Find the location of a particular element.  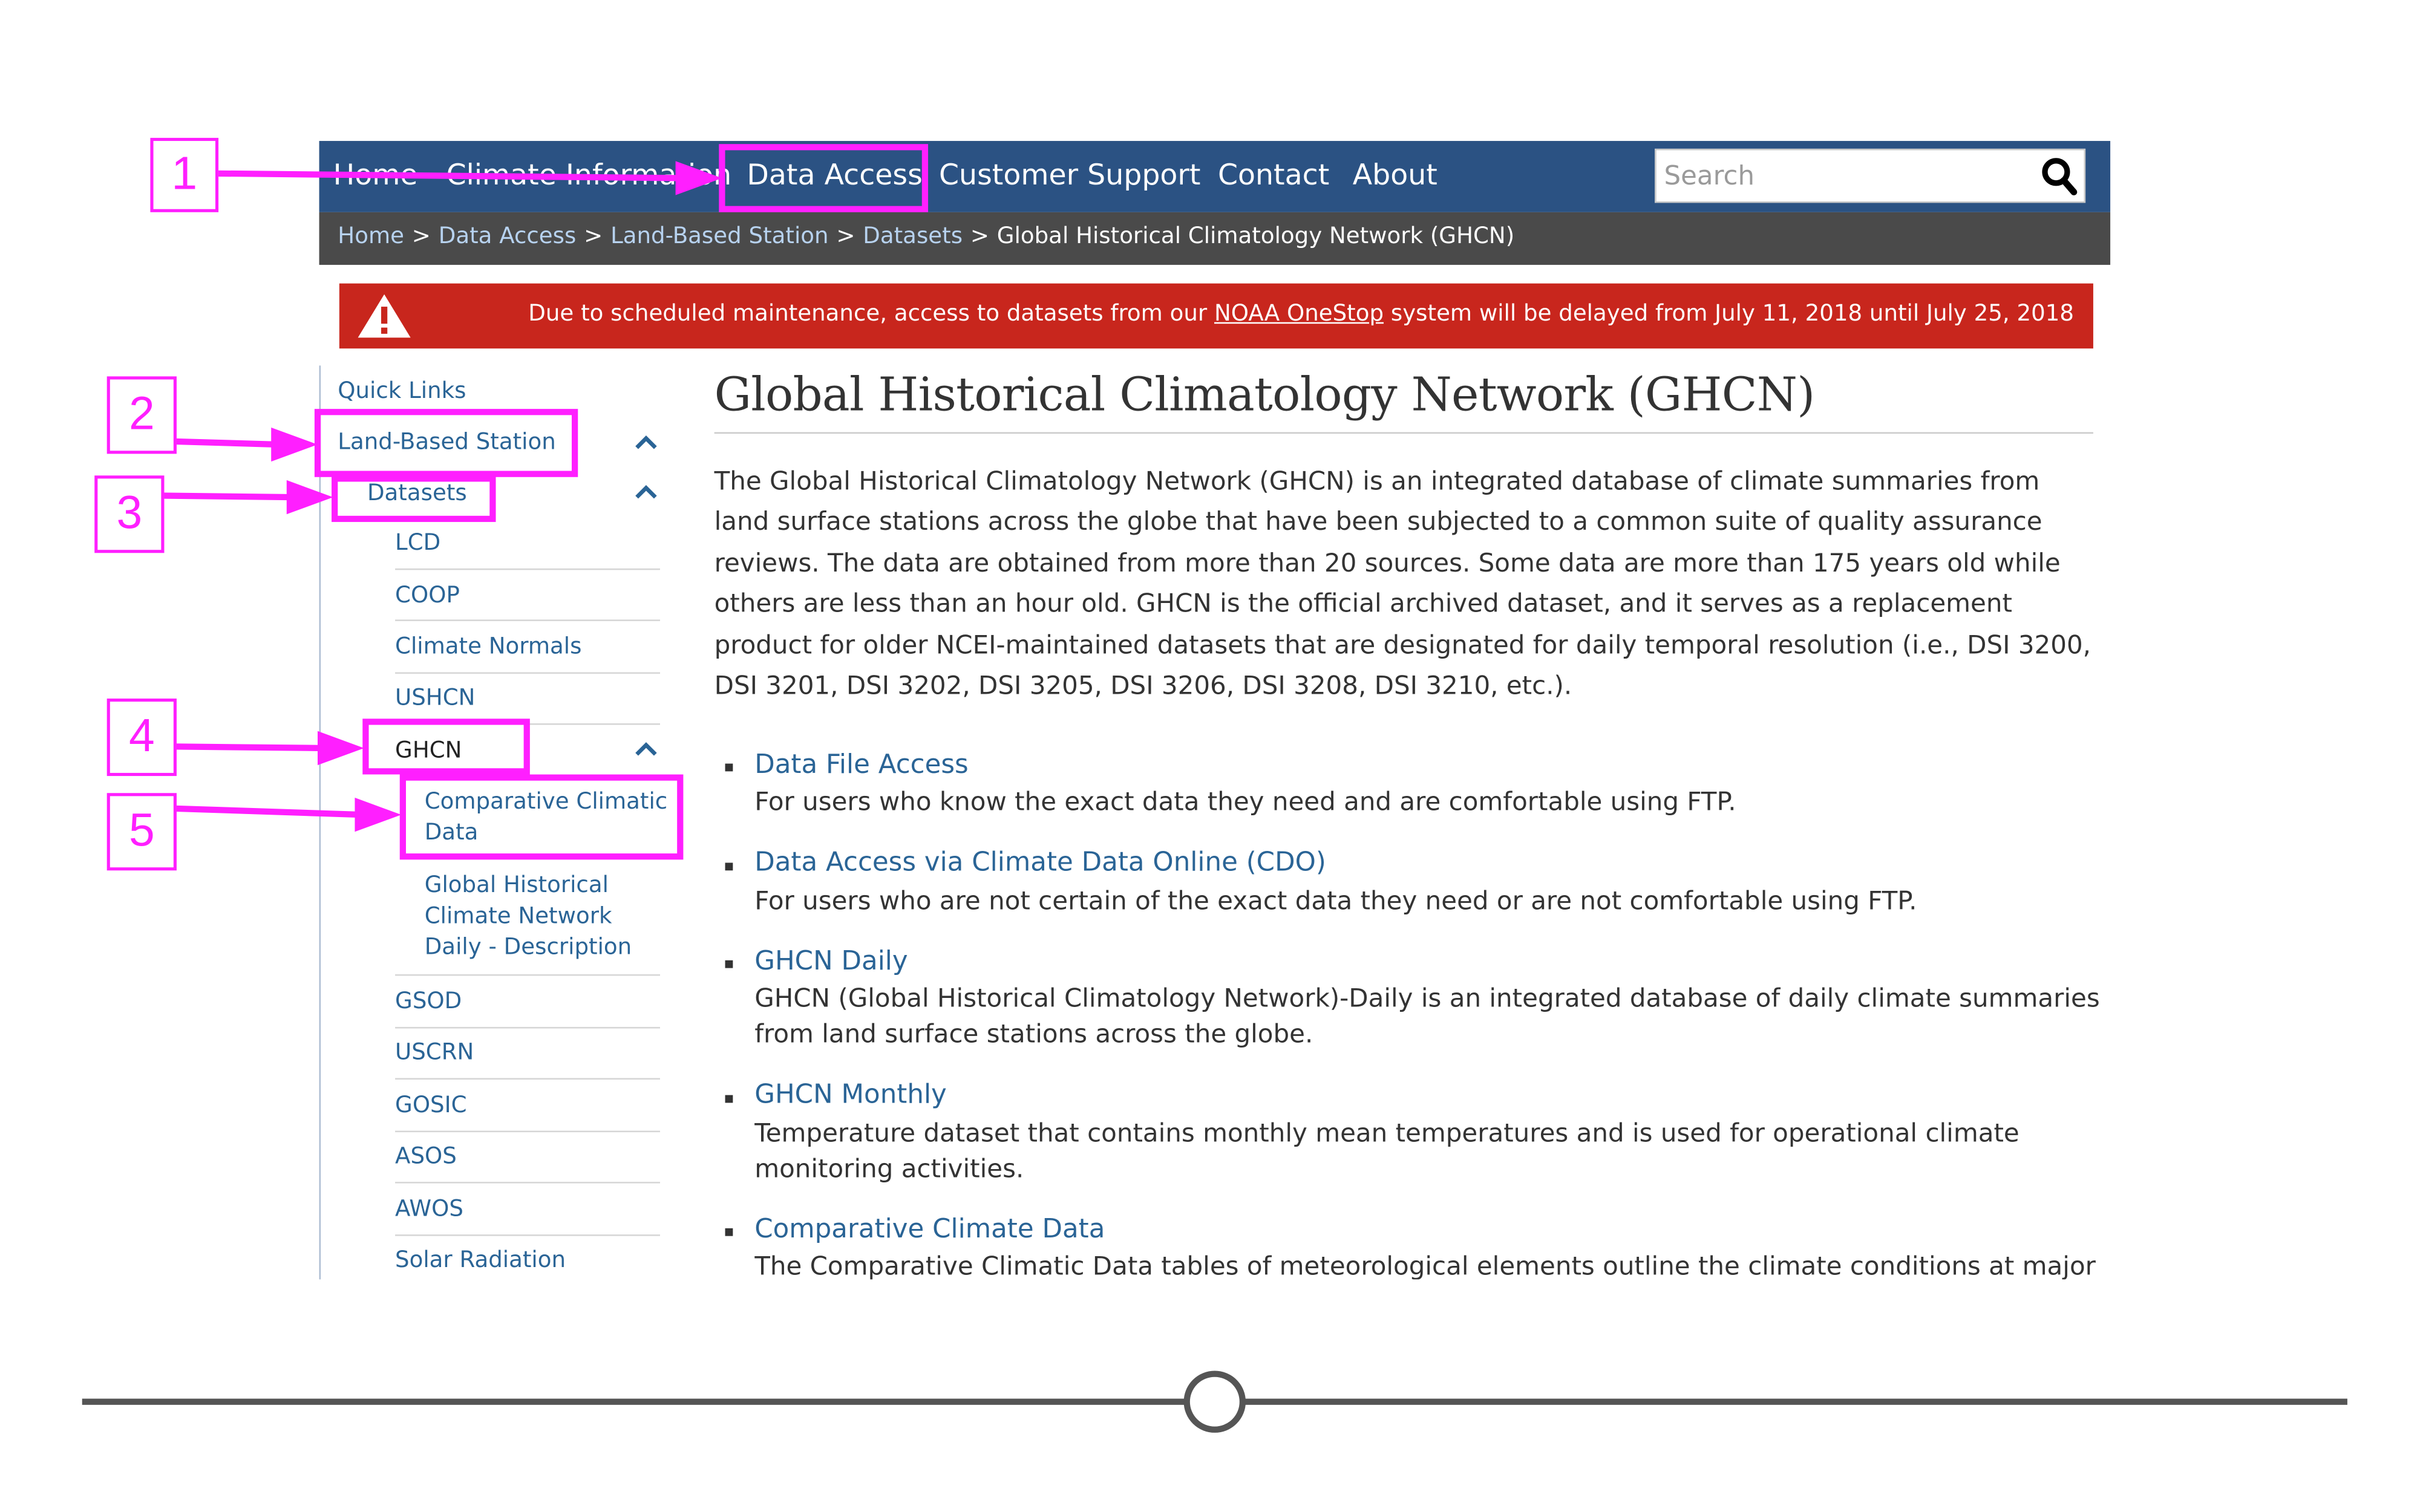

annotation-arrows is located at coordinates (441, 497).